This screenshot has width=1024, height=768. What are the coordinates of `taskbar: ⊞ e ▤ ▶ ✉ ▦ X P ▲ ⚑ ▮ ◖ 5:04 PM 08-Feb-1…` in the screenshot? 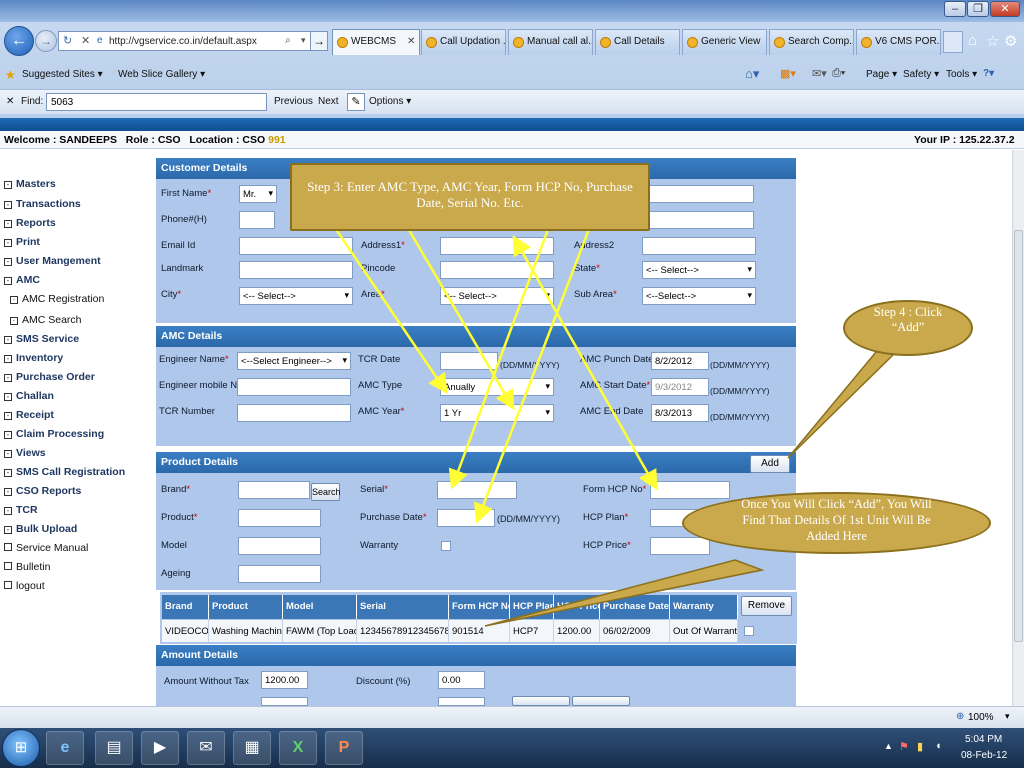 It's located at (512, 748).